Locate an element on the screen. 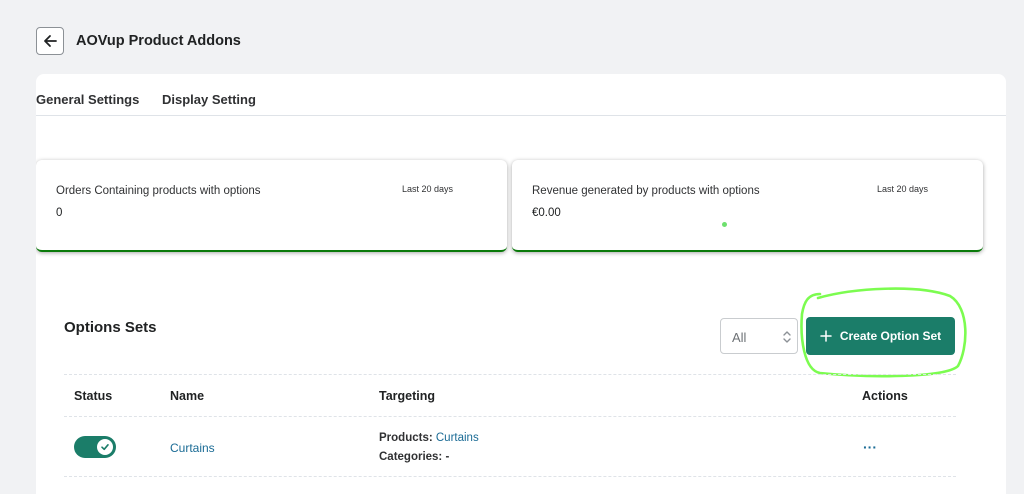 Image resolution: width=1024 pixels, height=494 pixels. section-title: Options Sets is located at coordinates (110, 327).